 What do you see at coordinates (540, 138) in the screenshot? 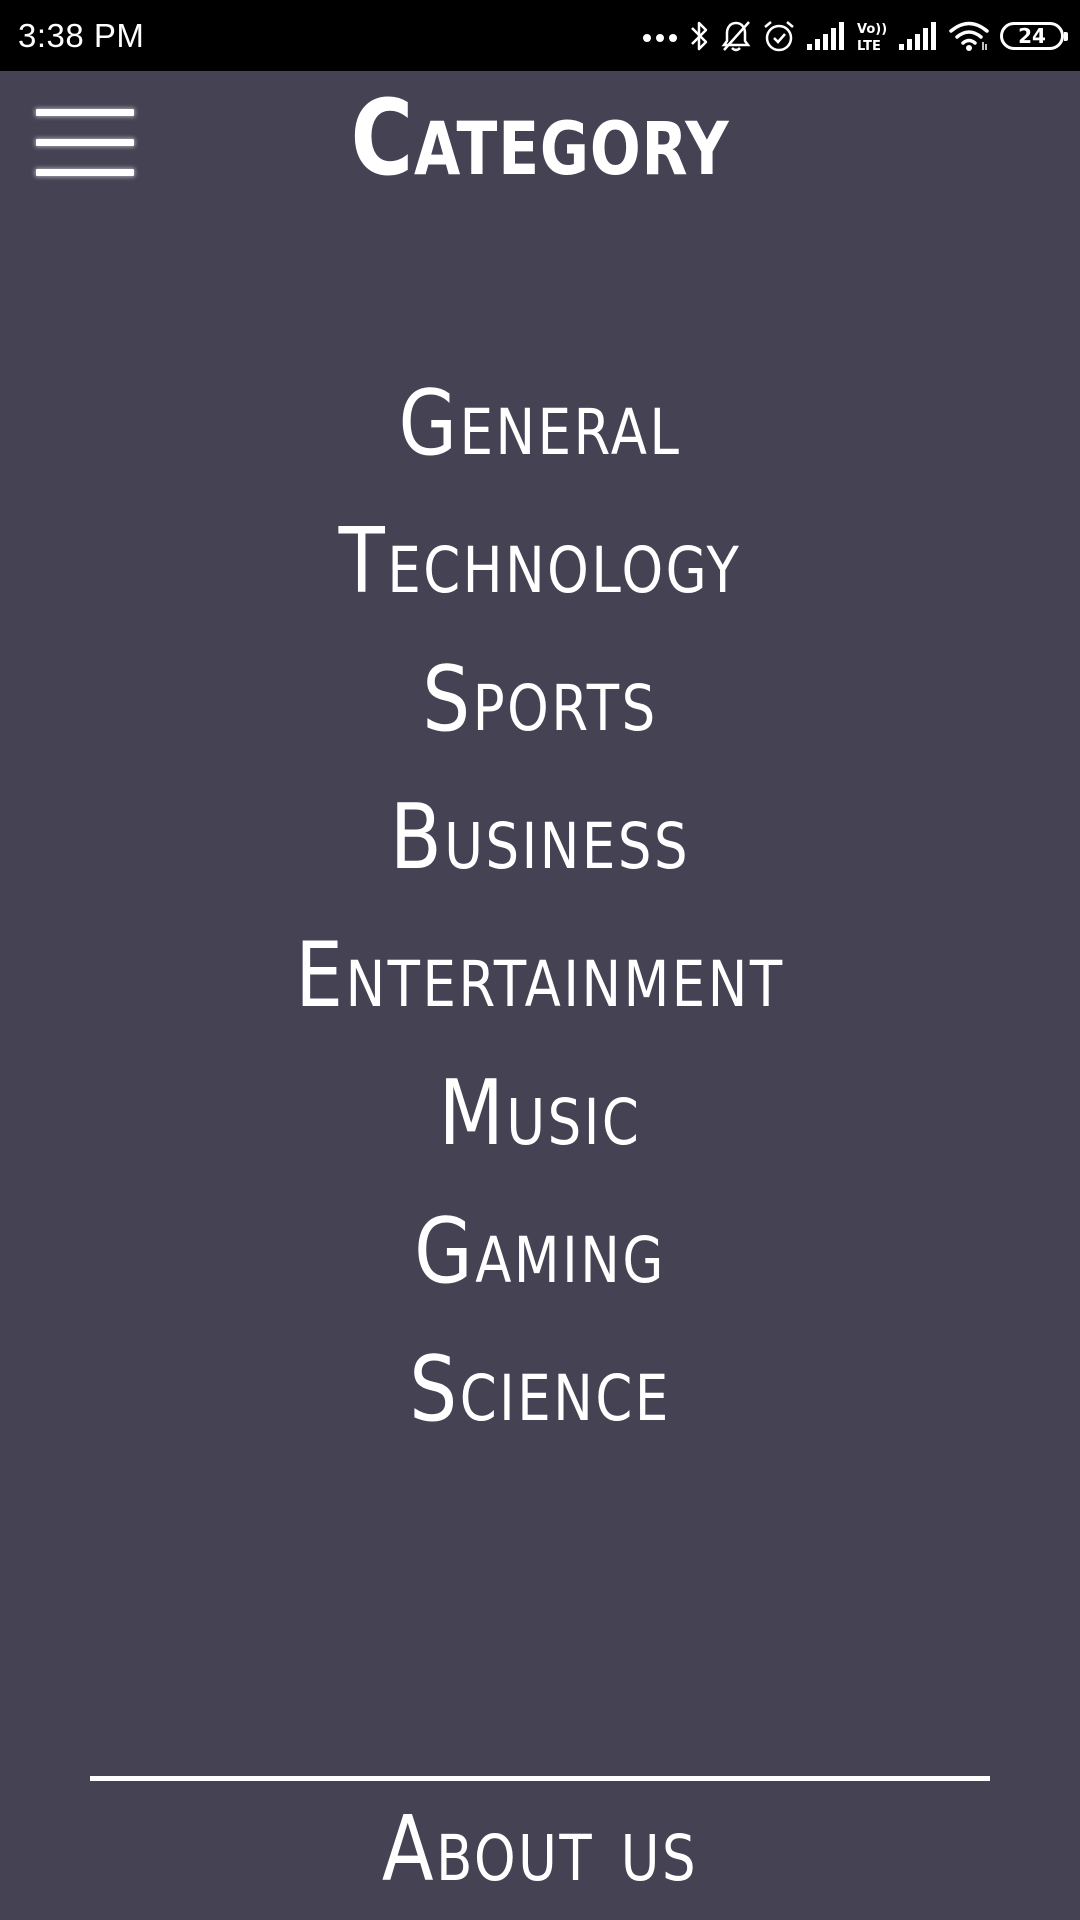
I see `page-title: Category` at bounding box center [540, 138].